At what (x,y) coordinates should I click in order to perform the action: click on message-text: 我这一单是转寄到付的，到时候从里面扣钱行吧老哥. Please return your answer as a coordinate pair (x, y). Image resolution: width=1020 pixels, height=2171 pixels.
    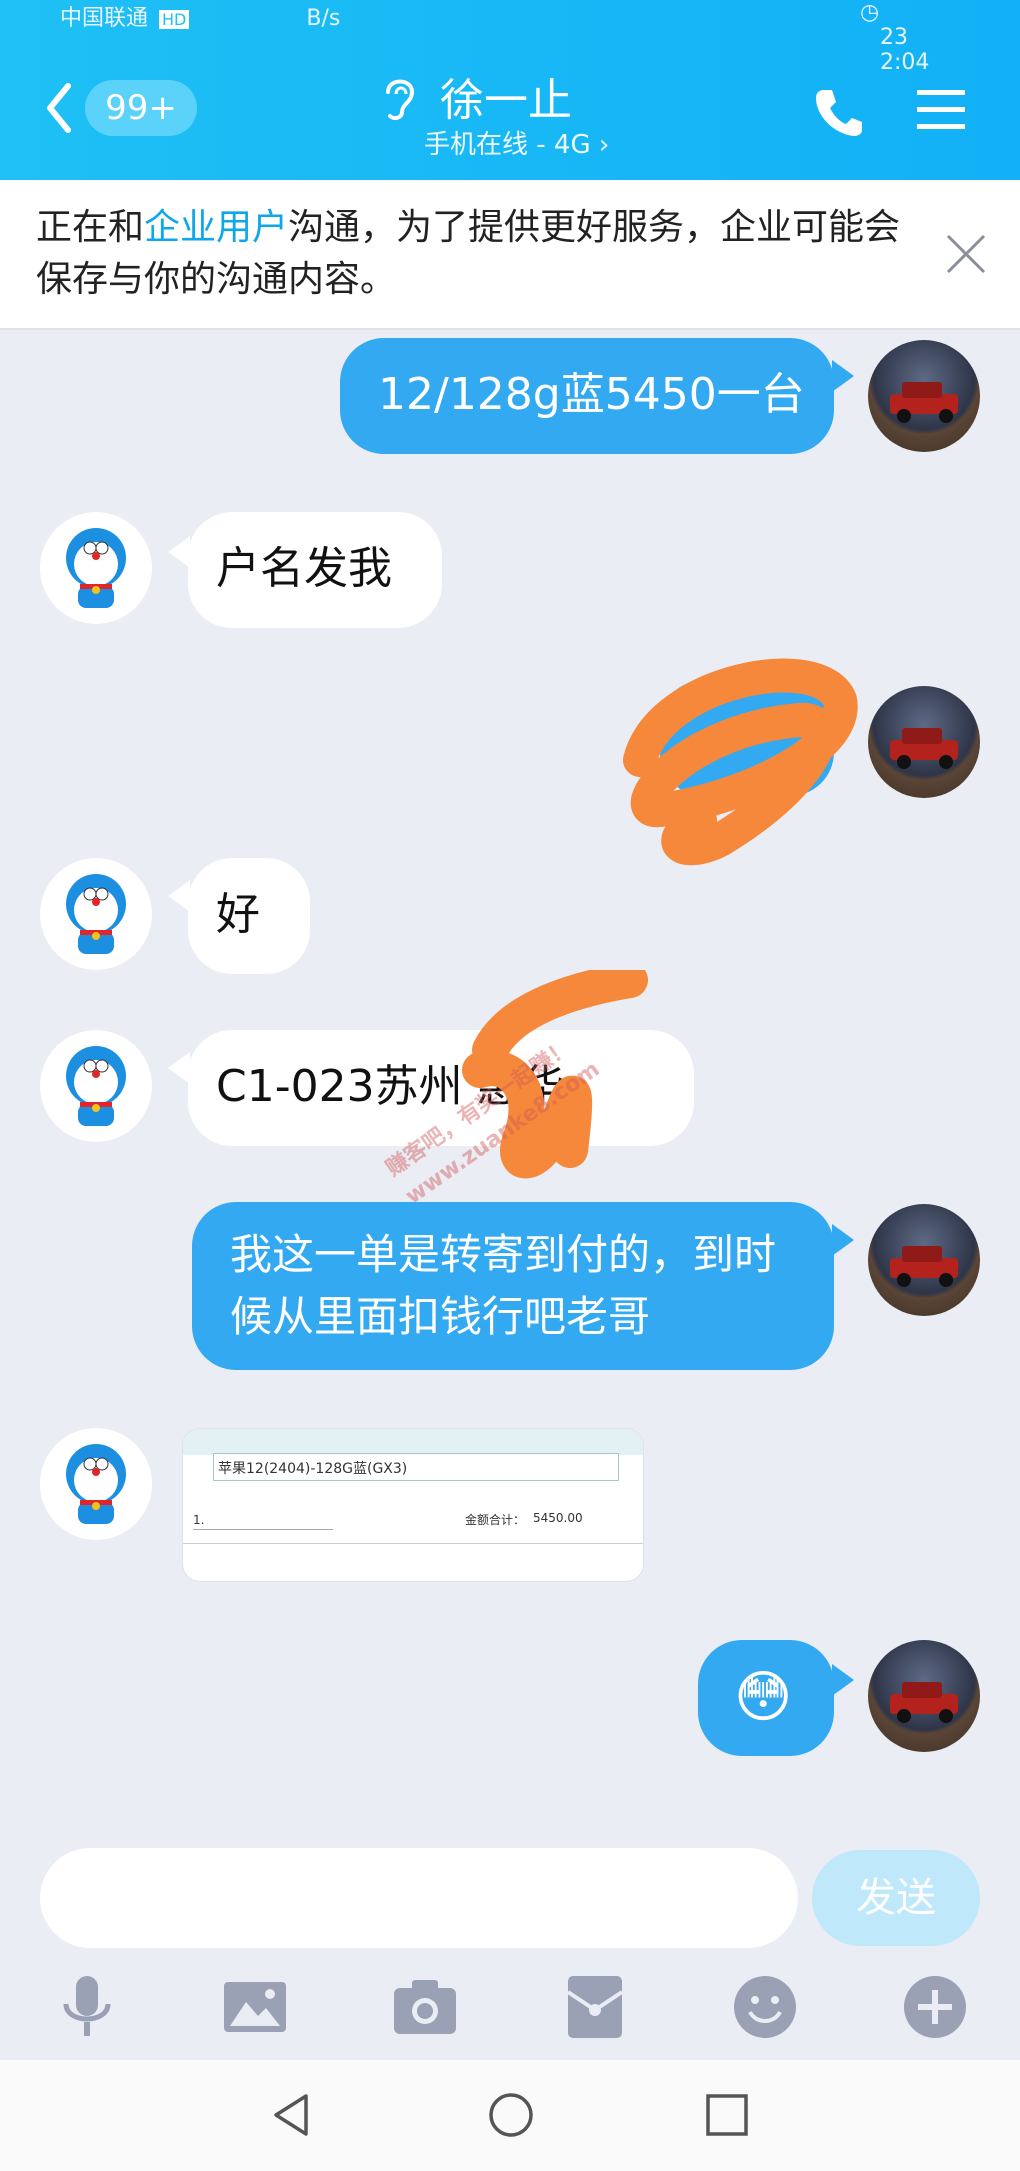
    Looking at the image, I should click on (503, 1285).